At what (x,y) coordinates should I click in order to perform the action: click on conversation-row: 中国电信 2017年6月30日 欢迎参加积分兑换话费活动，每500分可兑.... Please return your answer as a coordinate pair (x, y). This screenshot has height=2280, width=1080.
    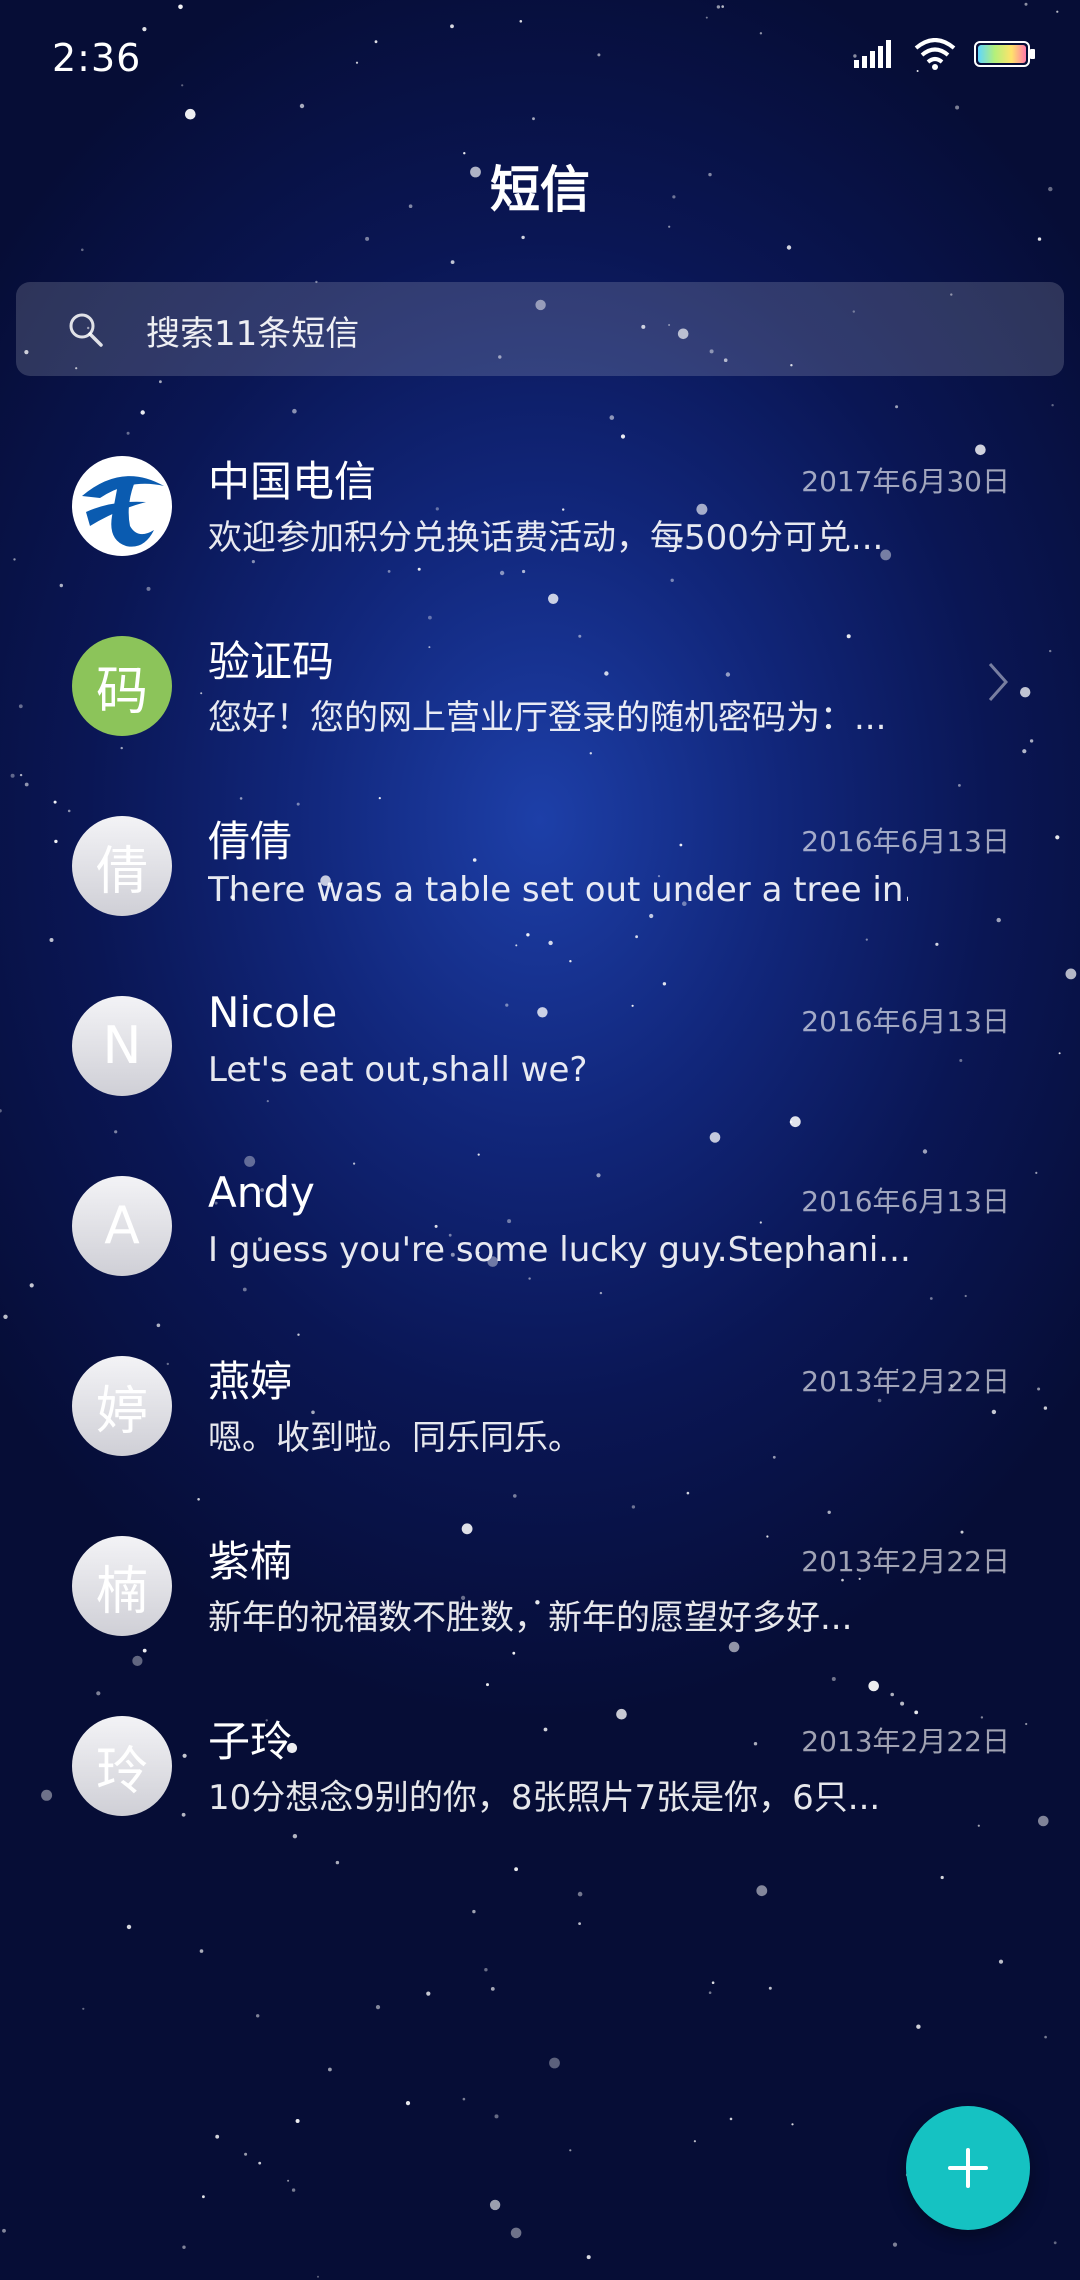
    Looking at the image, I should click on (540, 506).